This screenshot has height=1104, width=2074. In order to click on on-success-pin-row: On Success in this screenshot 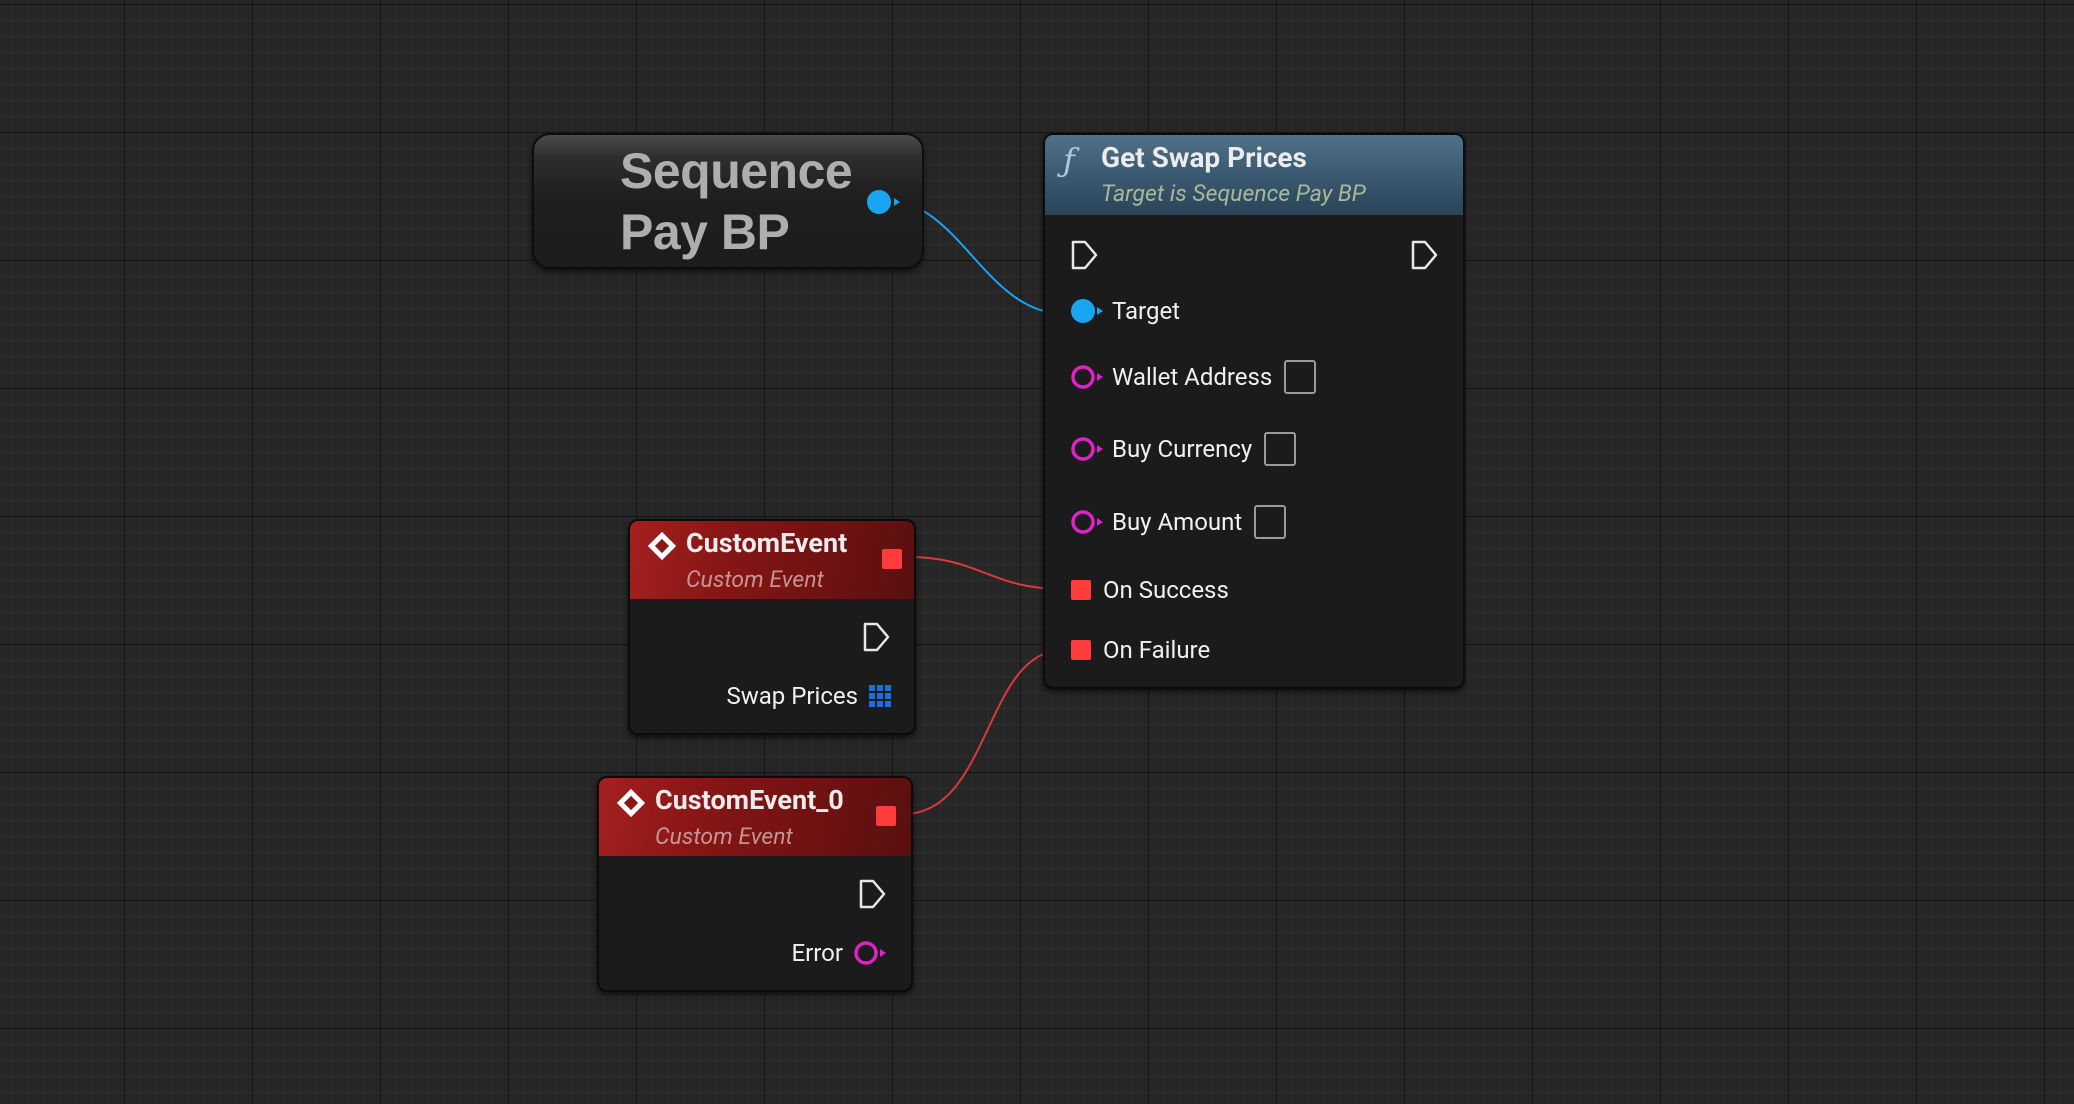, I will do `click(1150, 590)`.